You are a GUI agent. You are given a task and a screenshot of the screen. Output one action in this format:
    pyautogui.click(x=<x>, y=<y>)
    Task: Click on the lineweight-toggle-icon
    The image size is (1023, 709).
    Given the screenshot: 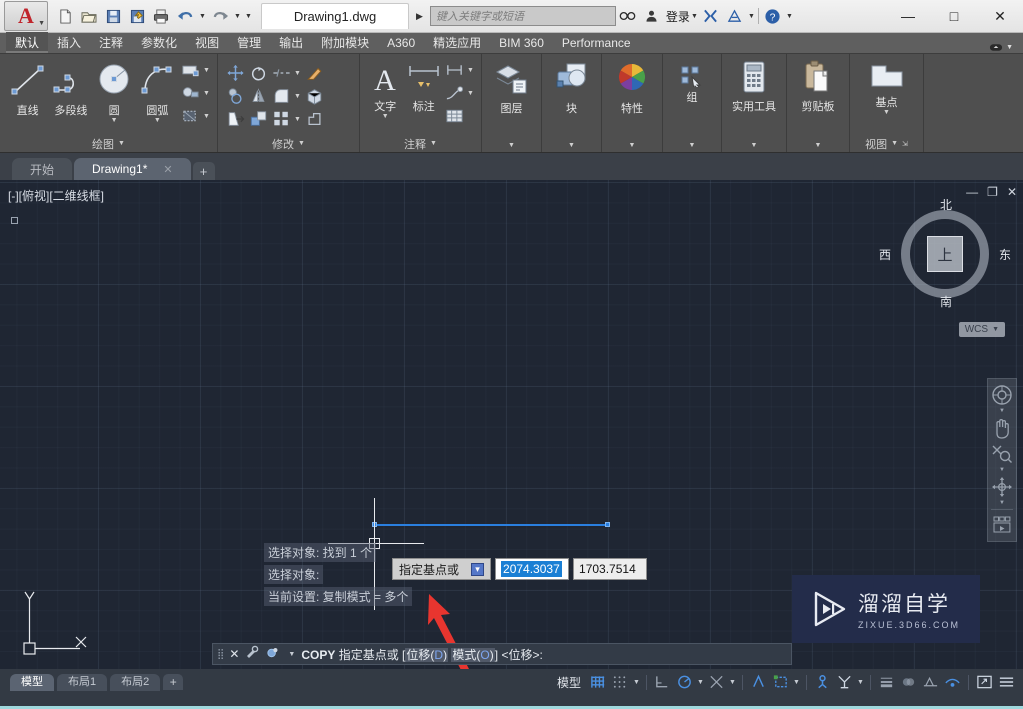 What is the action you would take?
    pyautogui.click(x=886, y=682)
    